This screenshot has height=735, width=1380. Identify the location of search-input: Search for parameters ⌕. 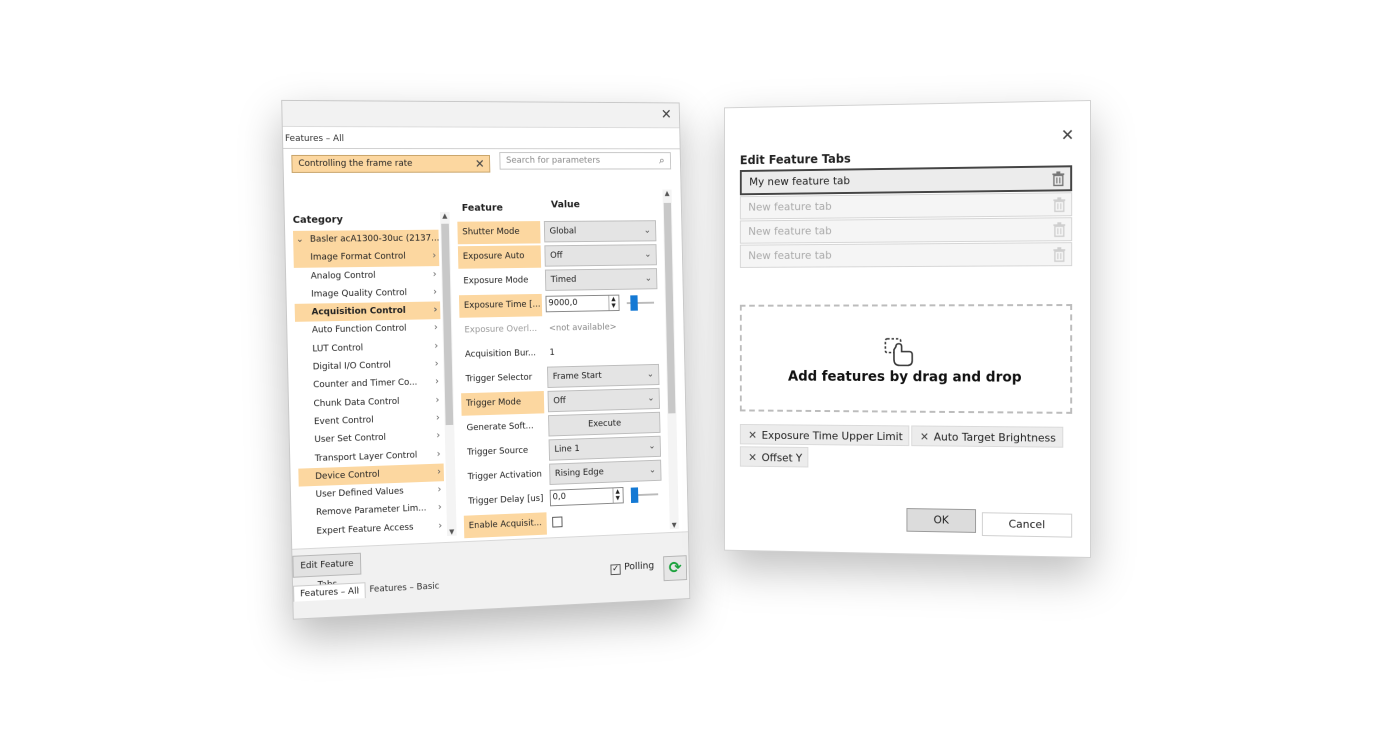
(585, 161).